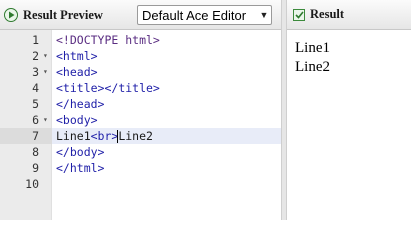  I want to click on result-line: Line1, so click(312, 48).